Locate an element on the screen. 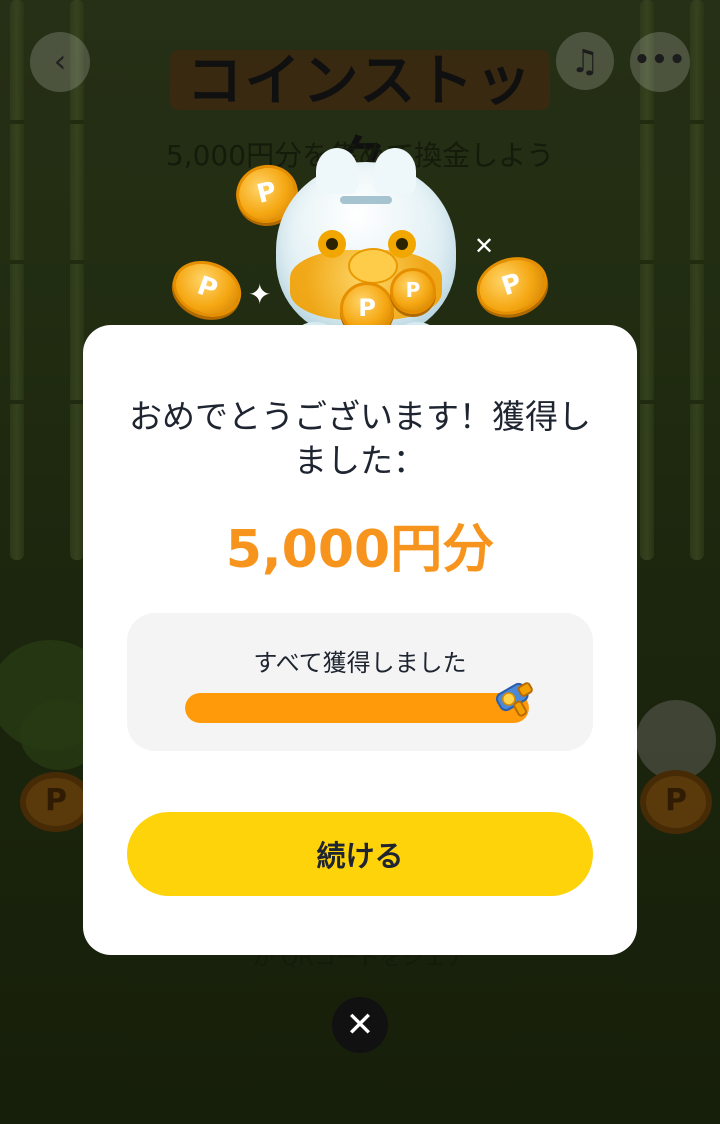 This screenshot has height=1124, width=720. more-horizontal-icon: ••• is located at coordinates (660, 60).